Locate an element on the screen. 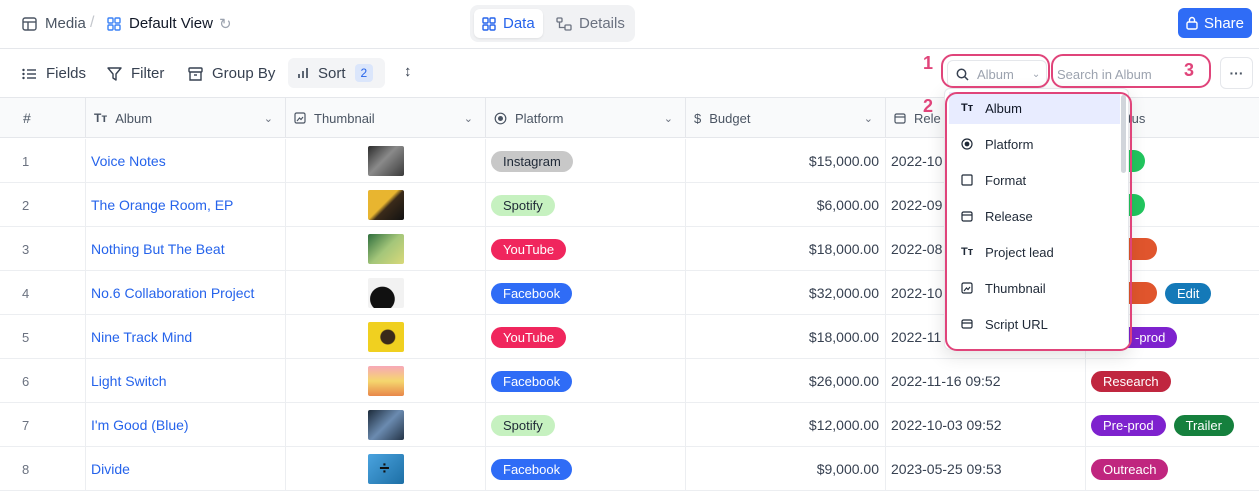 Image resolution: width=1259 pixels, height=493 pixels. status-tag: Research is located at coordinates (1131, 381).